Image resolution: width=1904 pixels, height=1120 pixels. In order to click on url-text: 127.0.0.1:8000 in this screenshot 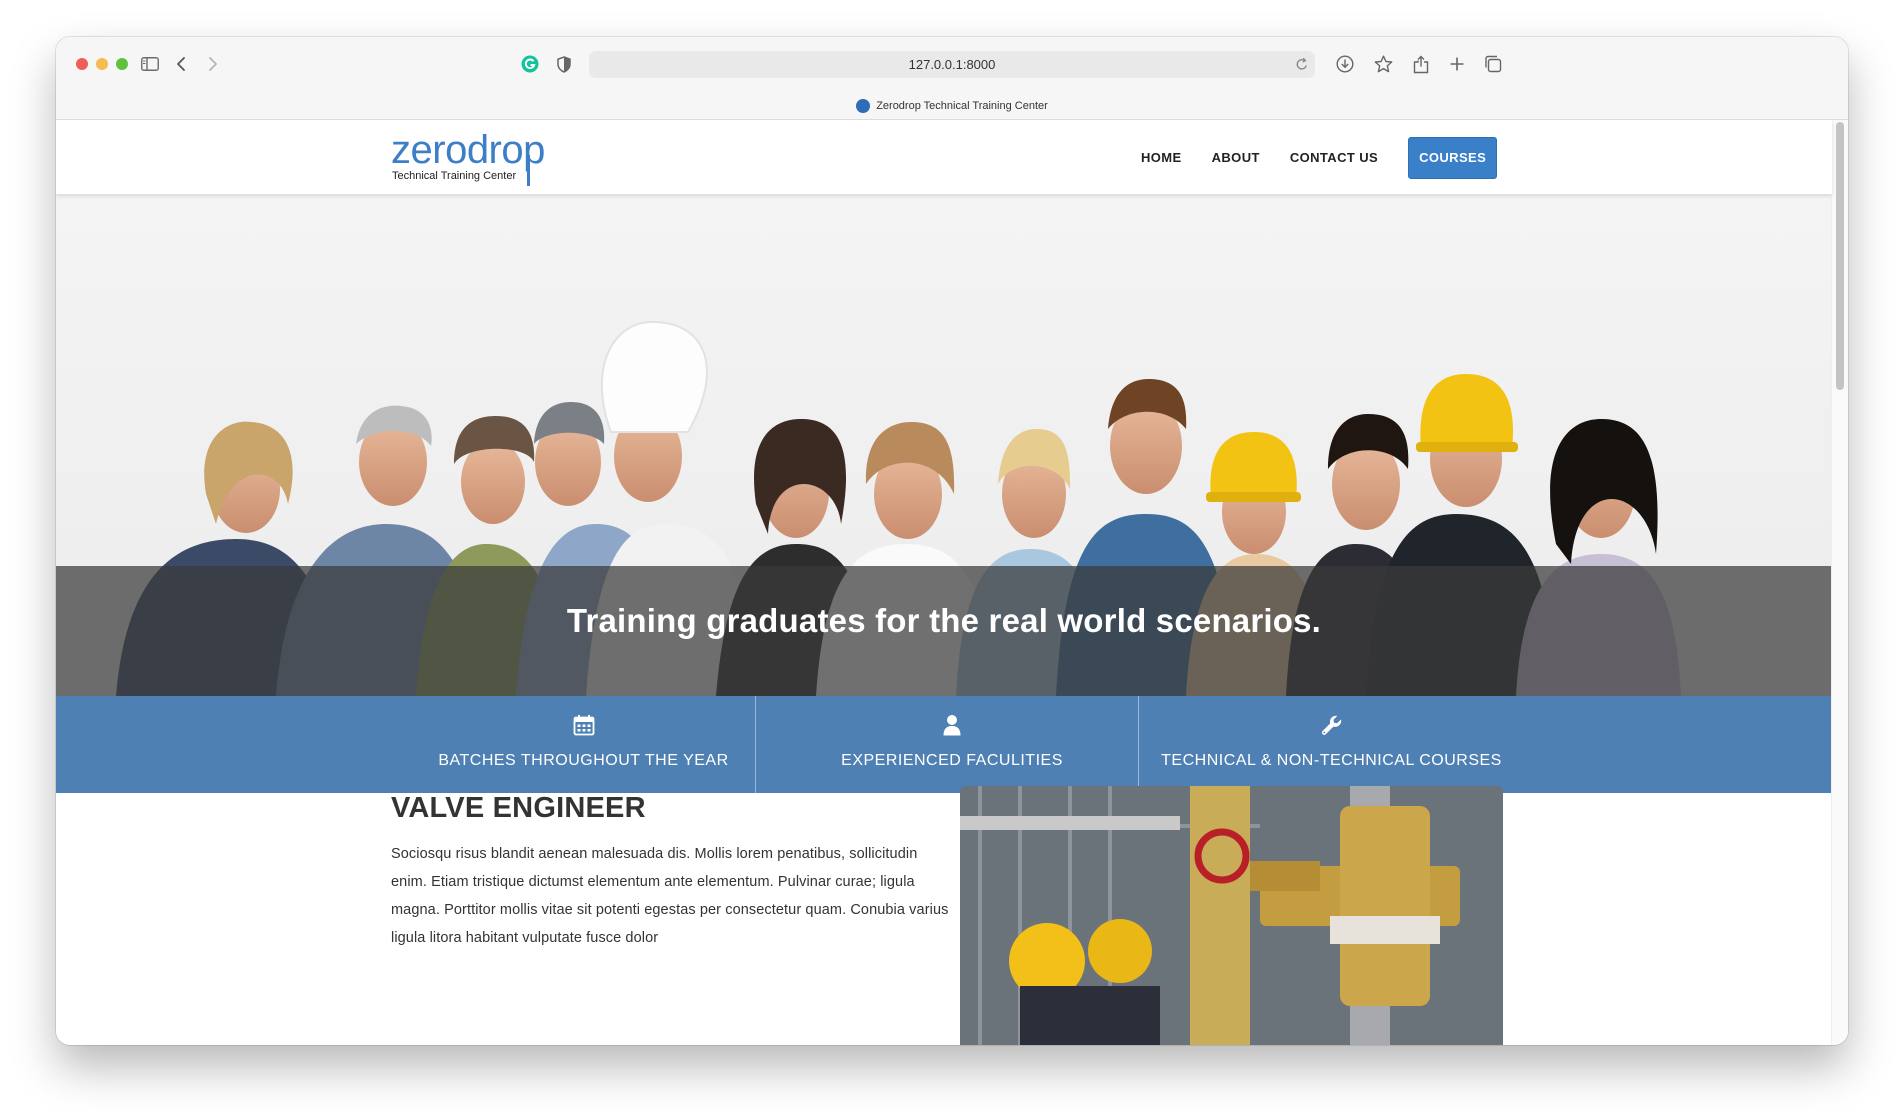, I will do `click(952, 64)`.